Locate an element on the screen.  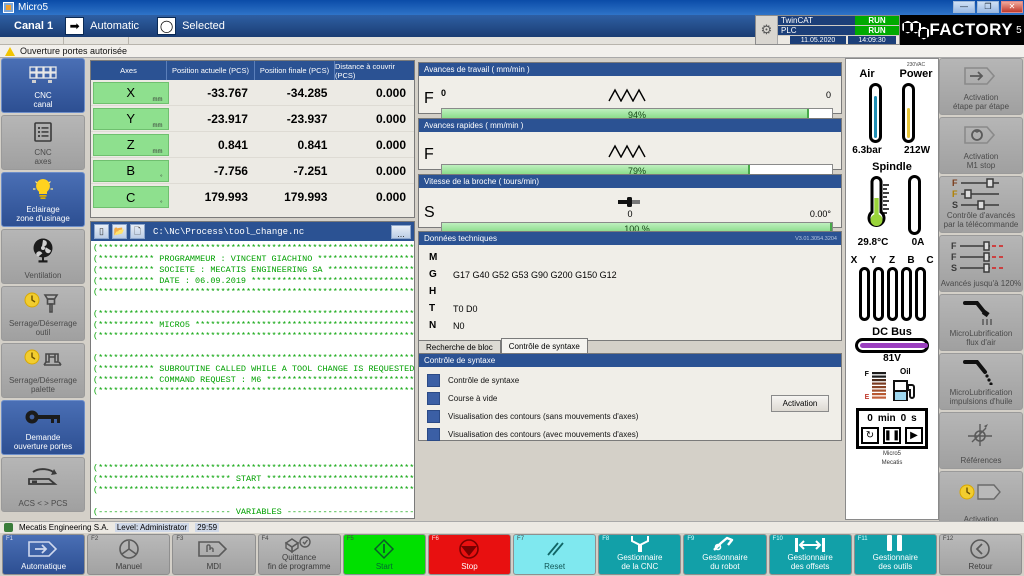
sidebar-item-m1-stop: Activation M1 stop is located at coordinates (981, 145).